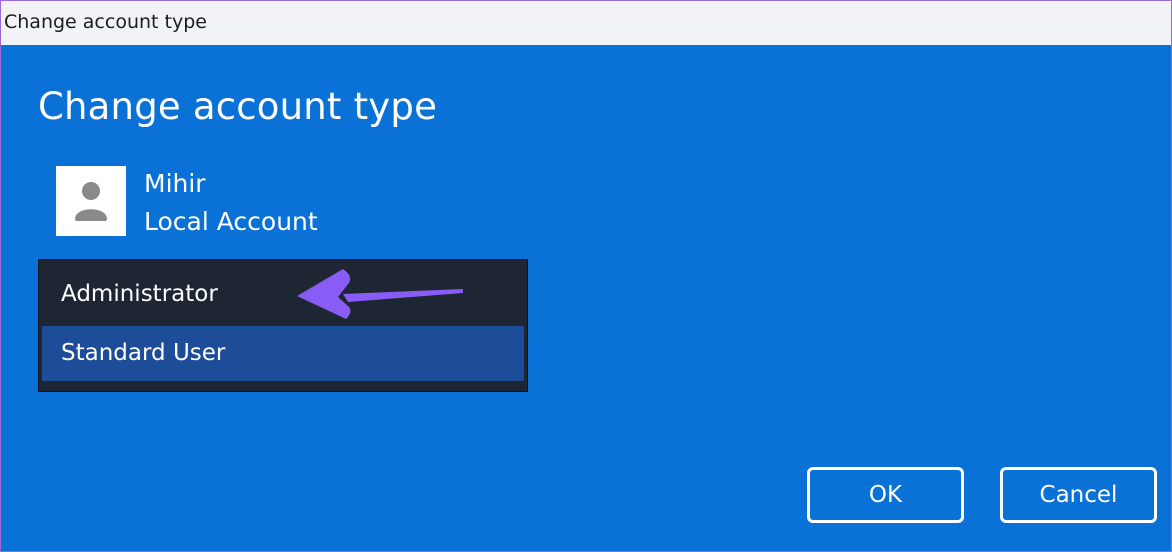 This screenshot has width=1172, height=552. Describe the element at coordinates (586, 23) in the screenshot. I see `window-title-bar: Change account type` at that location.